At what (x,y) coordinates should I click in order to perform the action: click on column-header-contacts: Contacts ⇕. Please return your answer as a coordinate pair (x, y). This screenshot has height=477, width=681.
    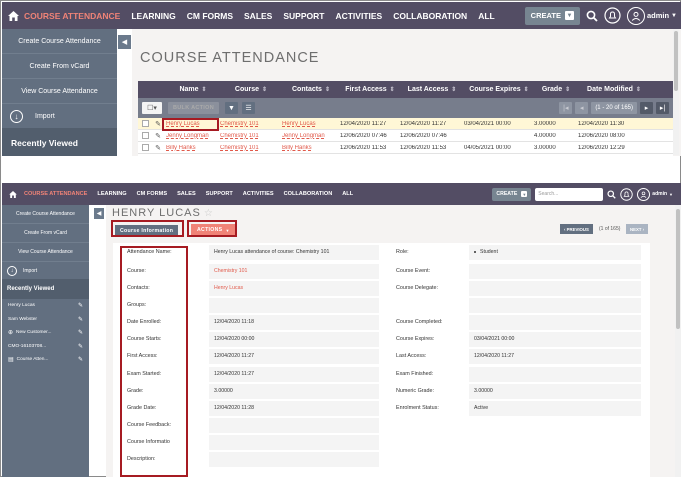
    Looking at the image, I should click on (311, 89).